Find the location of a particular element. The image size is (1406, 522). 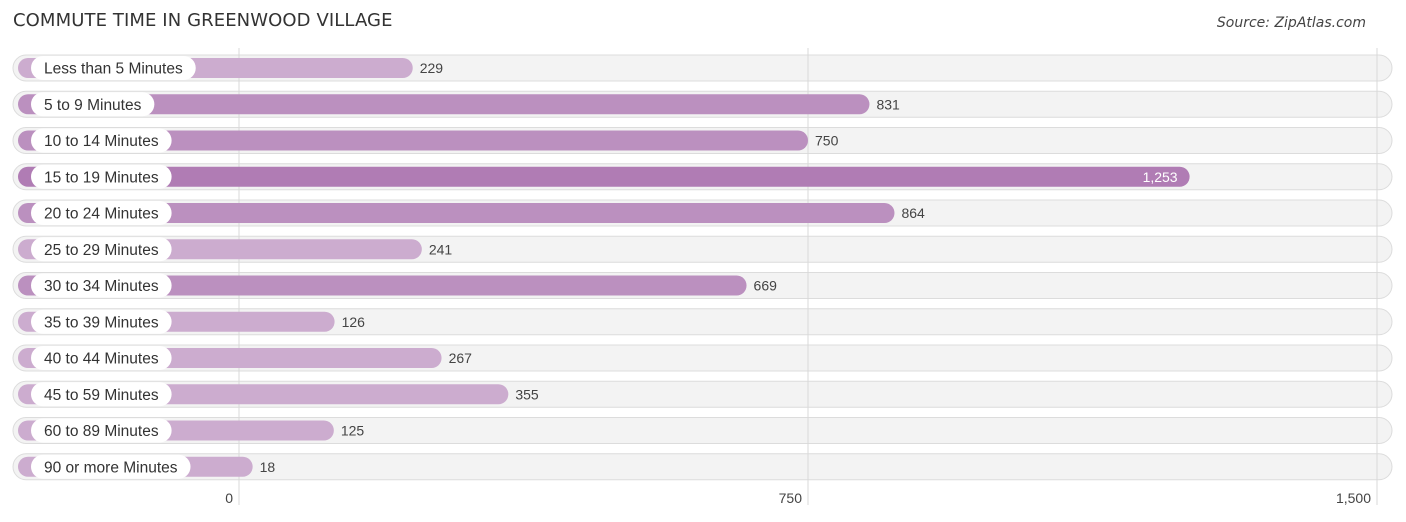

value-label: 1,253 is located at coordinates (1160, 177).